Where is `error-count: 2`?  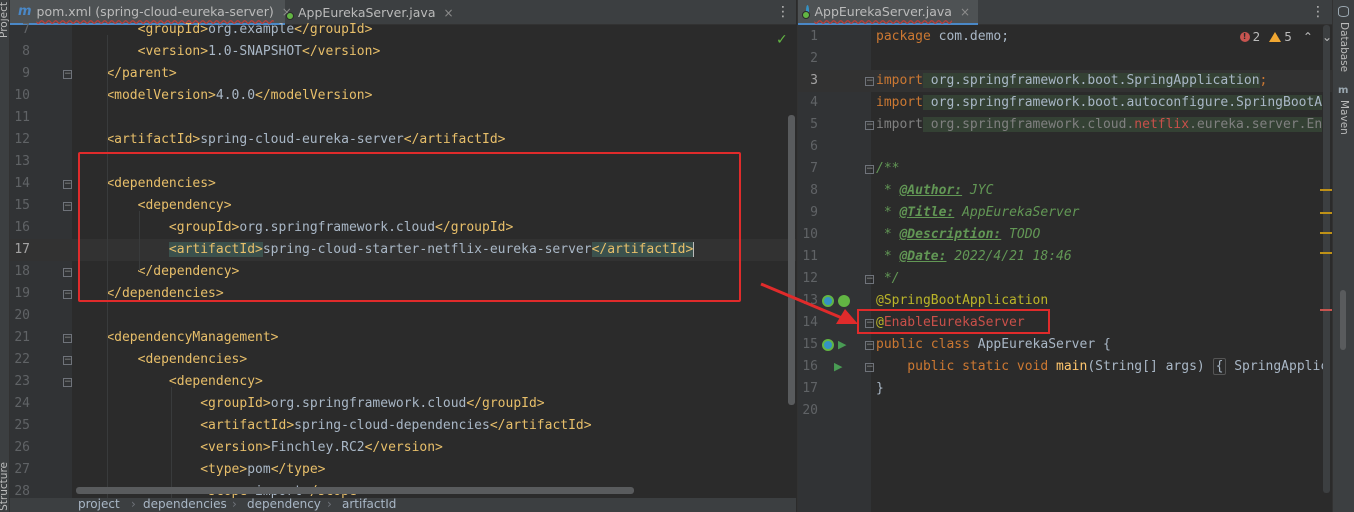
error-count: 2 is located at coordinates (1256, 37).